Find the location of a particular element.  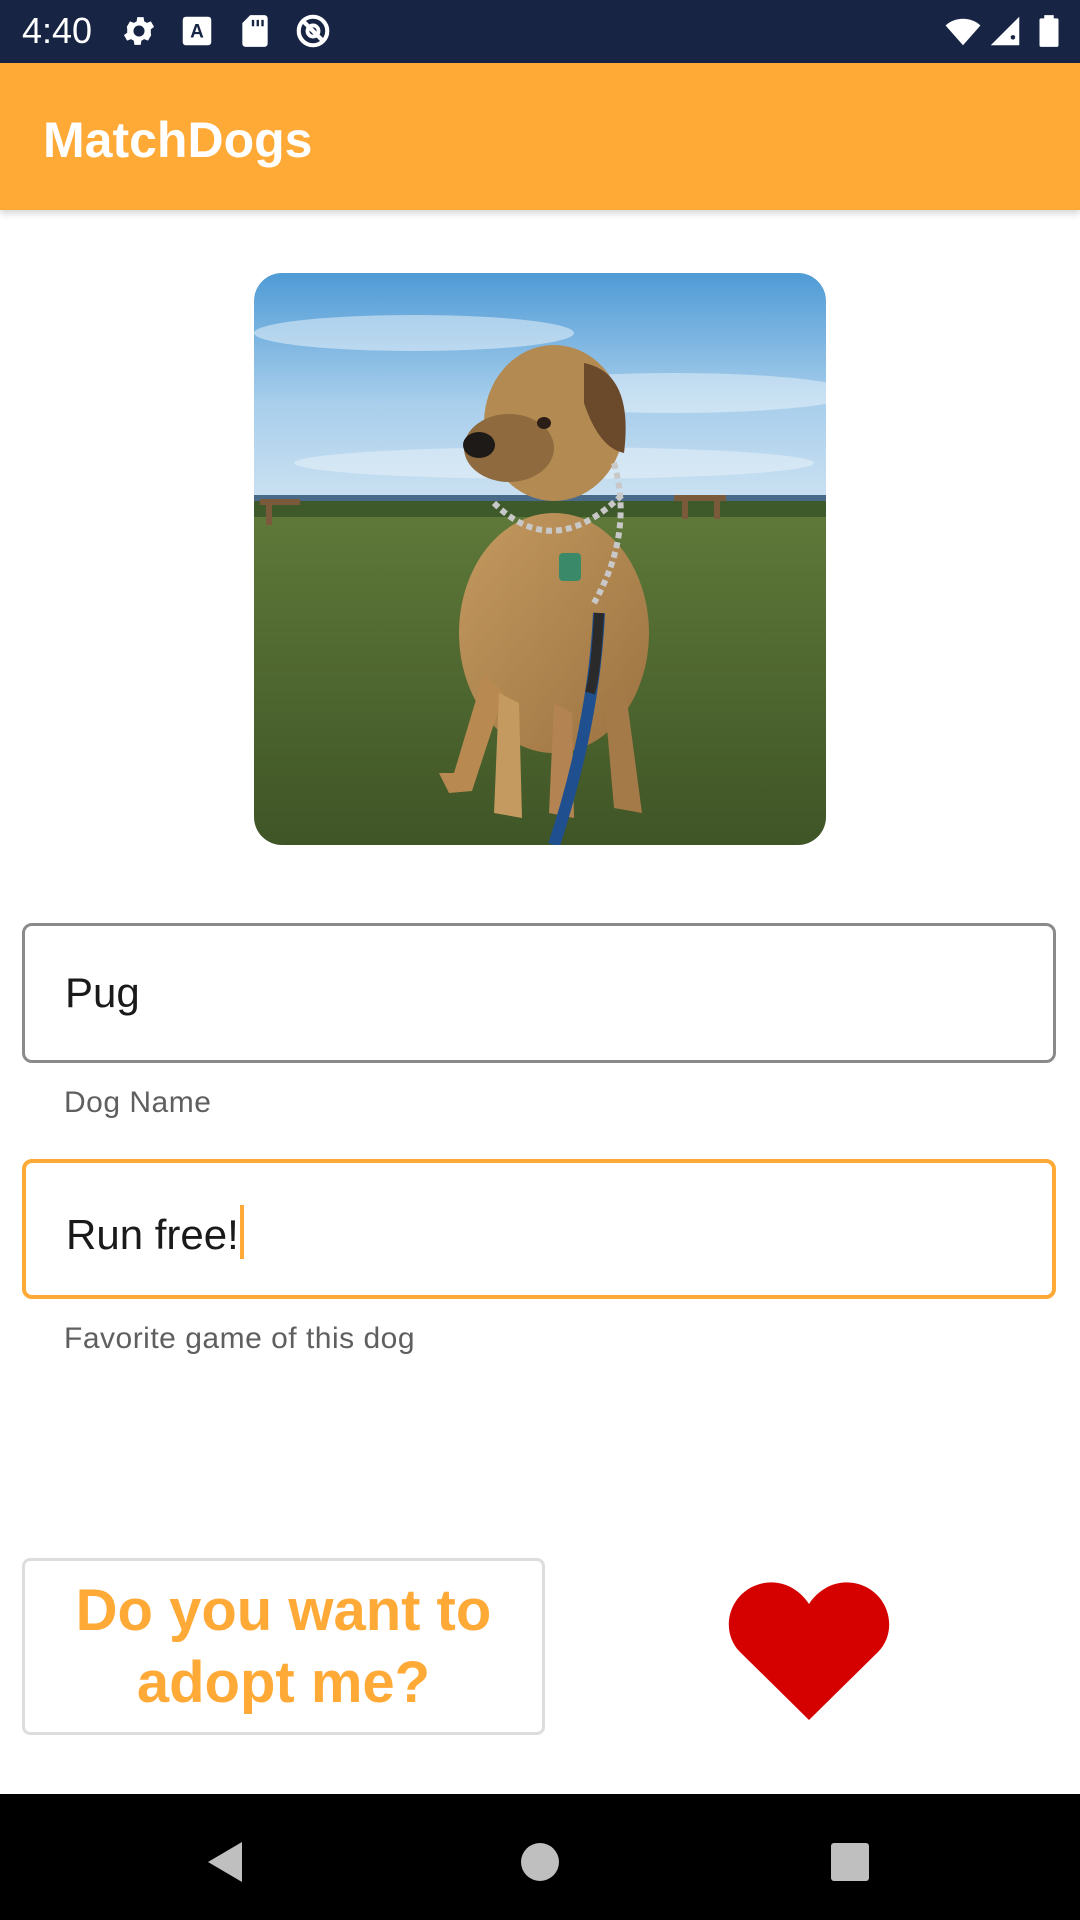

adopt-button-label: Do you want to adopt me? is located at coordinates (283, 1646).